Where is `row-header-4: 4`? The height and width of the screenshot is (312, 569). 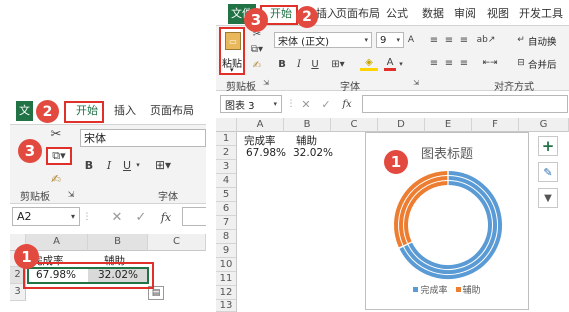
row-header-4: 4 is located at coordinates (226, 181).